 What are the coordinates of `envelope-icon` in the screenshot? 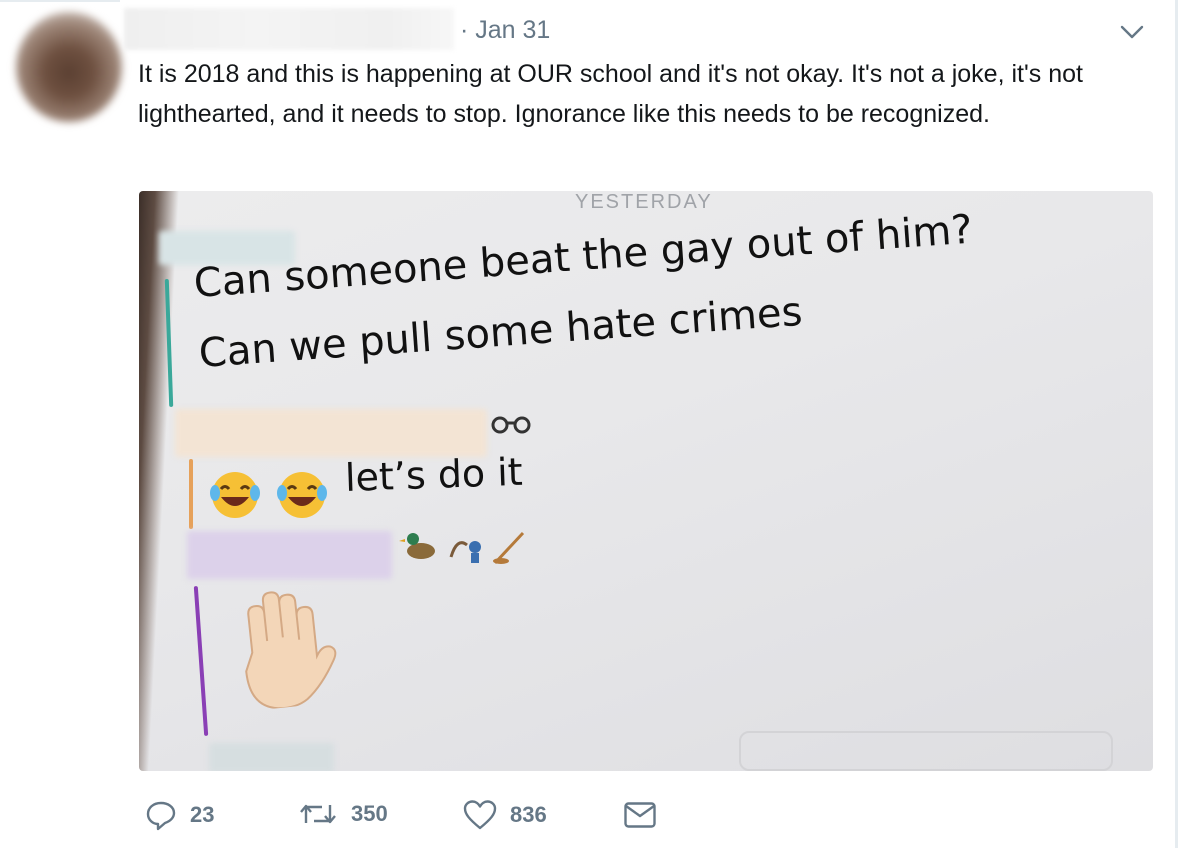 It's located at (640, 815).